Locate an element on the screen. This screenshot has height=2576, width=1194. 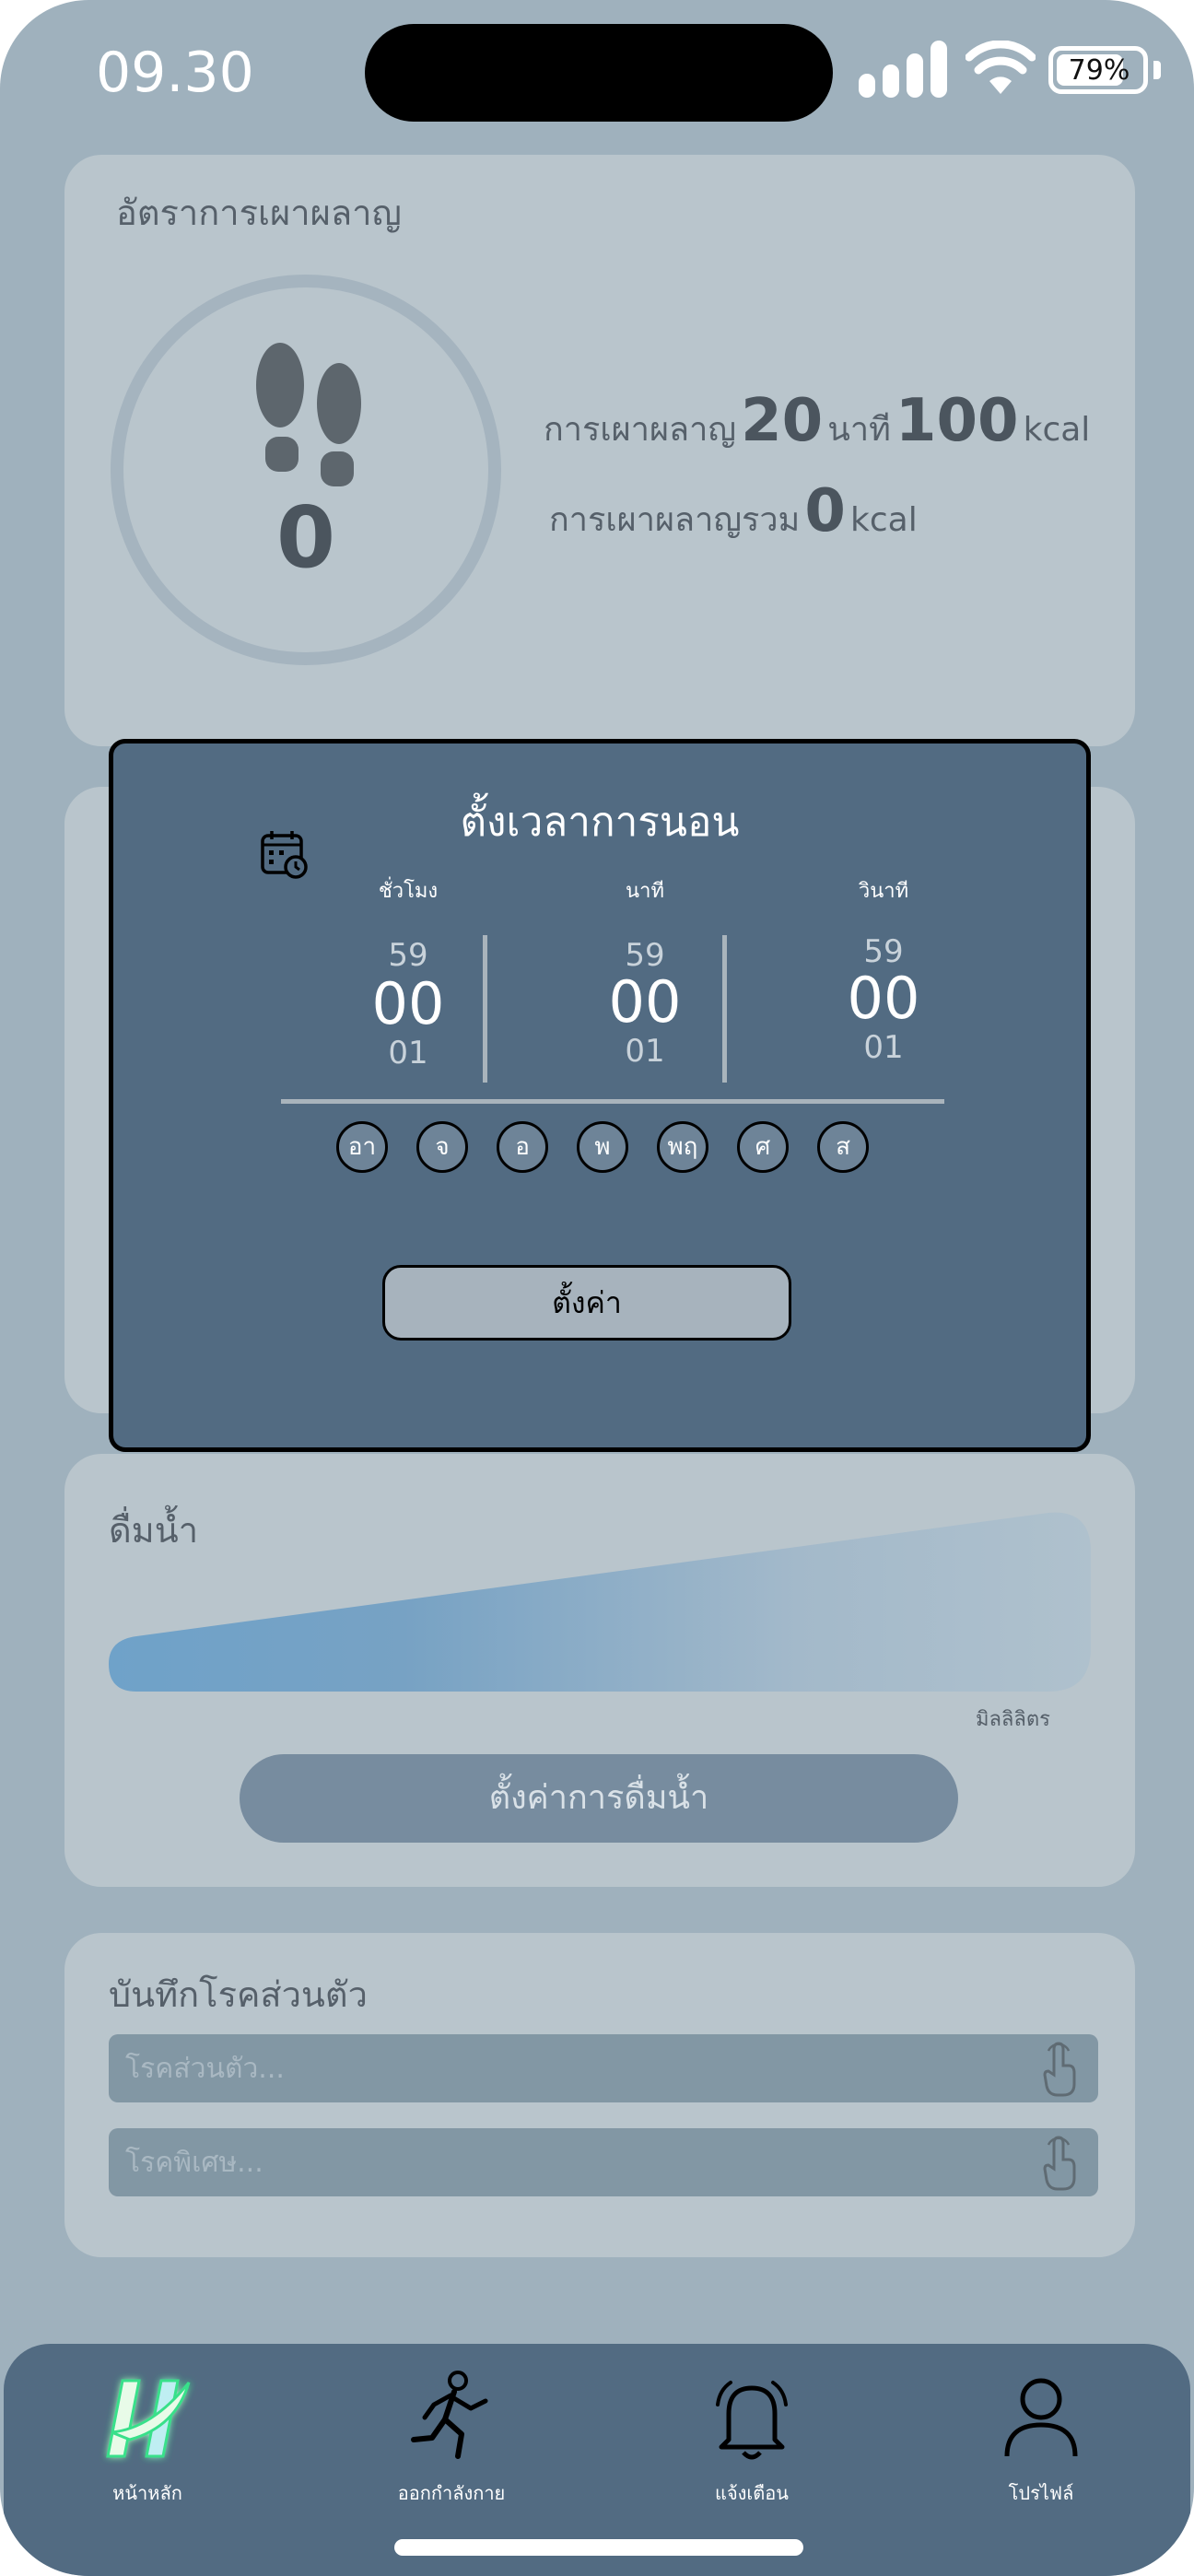
kcal-unit: kcal is located at coordinates (1057, 430).